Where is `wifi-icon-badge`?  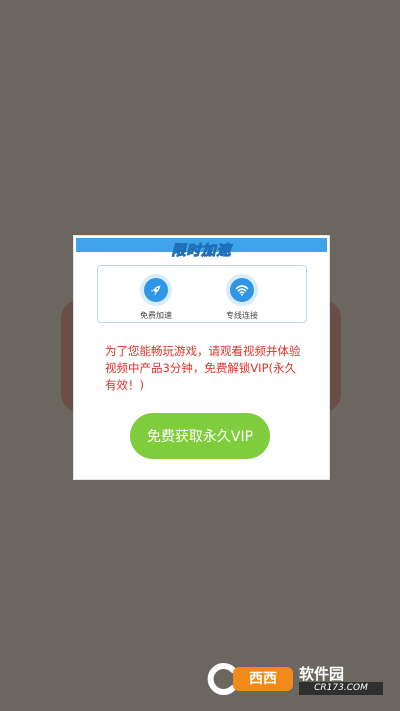
wifi-icon-badge is located at coordinates (242, 290).